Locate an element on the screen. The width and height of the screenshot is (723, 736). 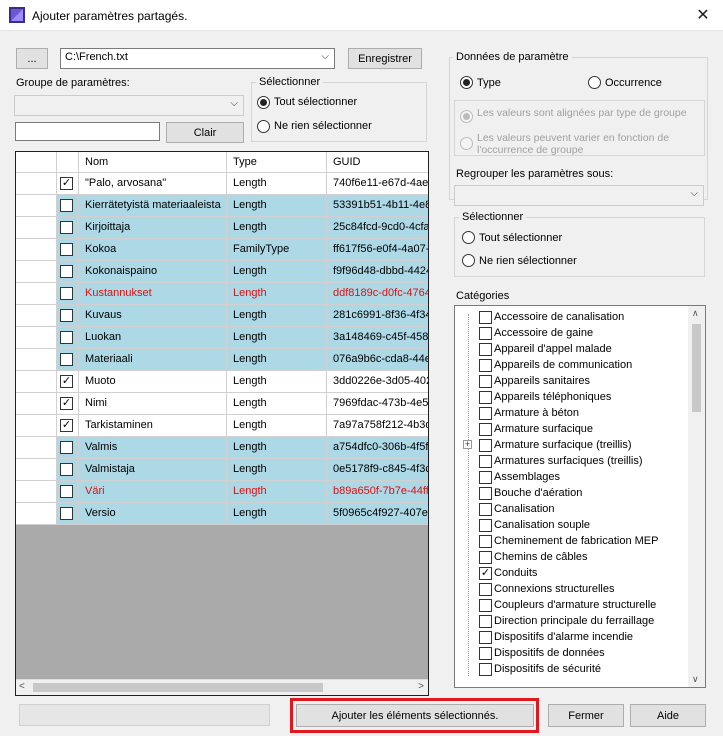
clear-button: Clair is located at coordinates (205, 132).